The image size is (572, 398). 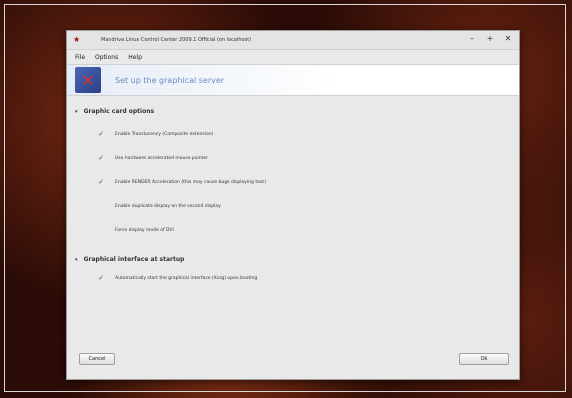 I want to click on cancel-button: Cancel, so click(x=97, y=359).